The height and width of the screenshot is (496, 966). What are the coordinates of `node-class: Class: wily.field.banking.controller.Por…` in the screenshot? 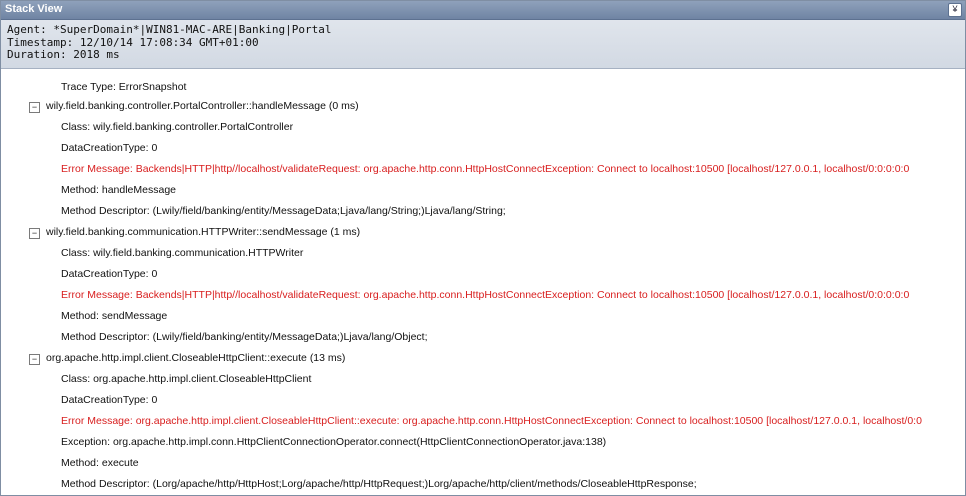 It's located at (177, 127).